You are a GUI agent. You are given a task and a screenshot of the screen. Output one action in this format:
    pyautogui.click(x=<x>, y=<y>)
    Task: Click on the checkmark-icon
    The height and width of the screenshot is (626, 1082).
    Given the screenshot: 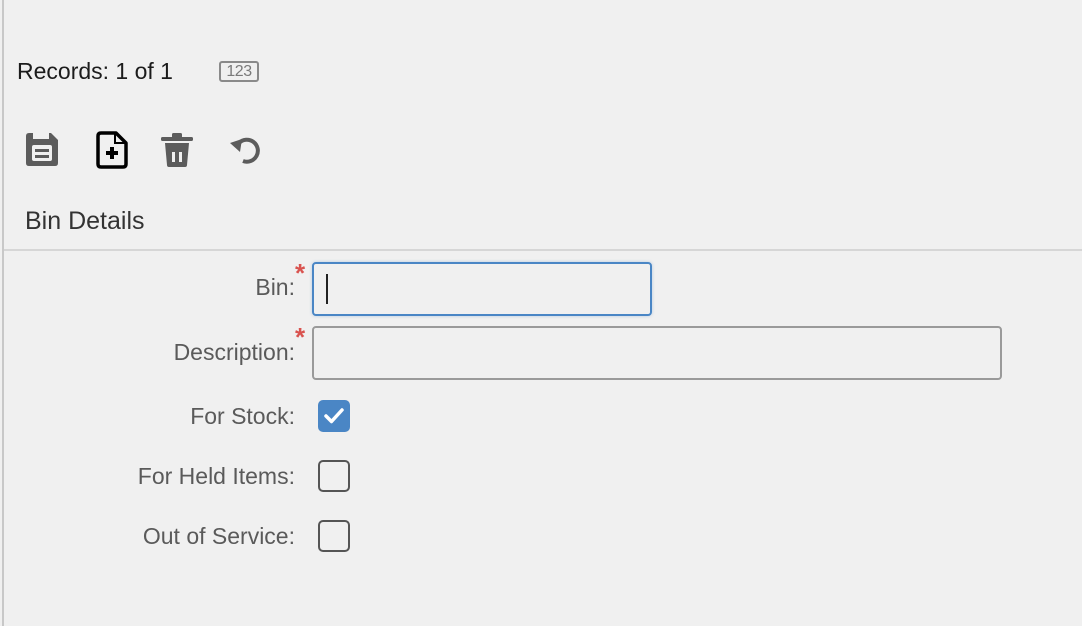 What is the action you would take?
    pyautogui.click(x=334, y=416)
    